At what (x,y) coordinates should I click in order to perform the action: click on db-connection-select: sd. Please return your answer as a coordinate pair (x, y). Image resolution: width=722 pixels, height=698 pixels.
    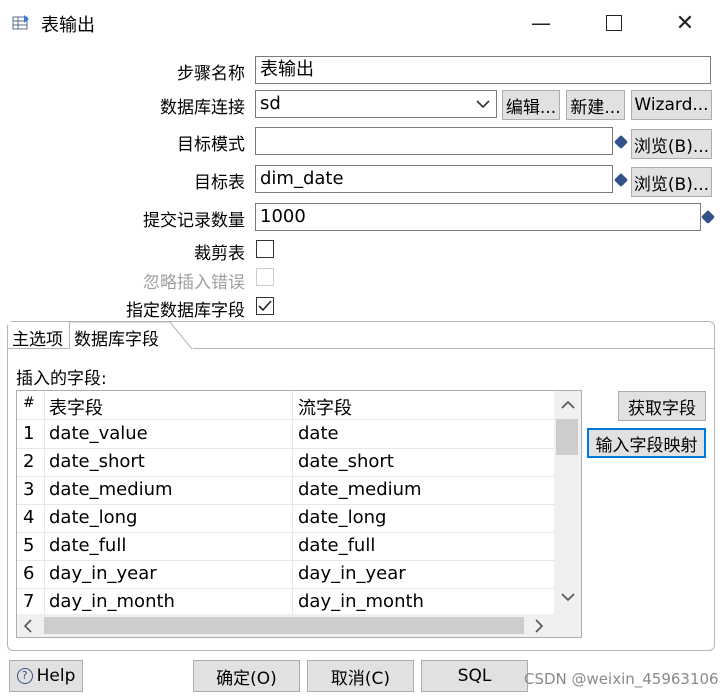
    Looking at the image, I should click on (376, 104).